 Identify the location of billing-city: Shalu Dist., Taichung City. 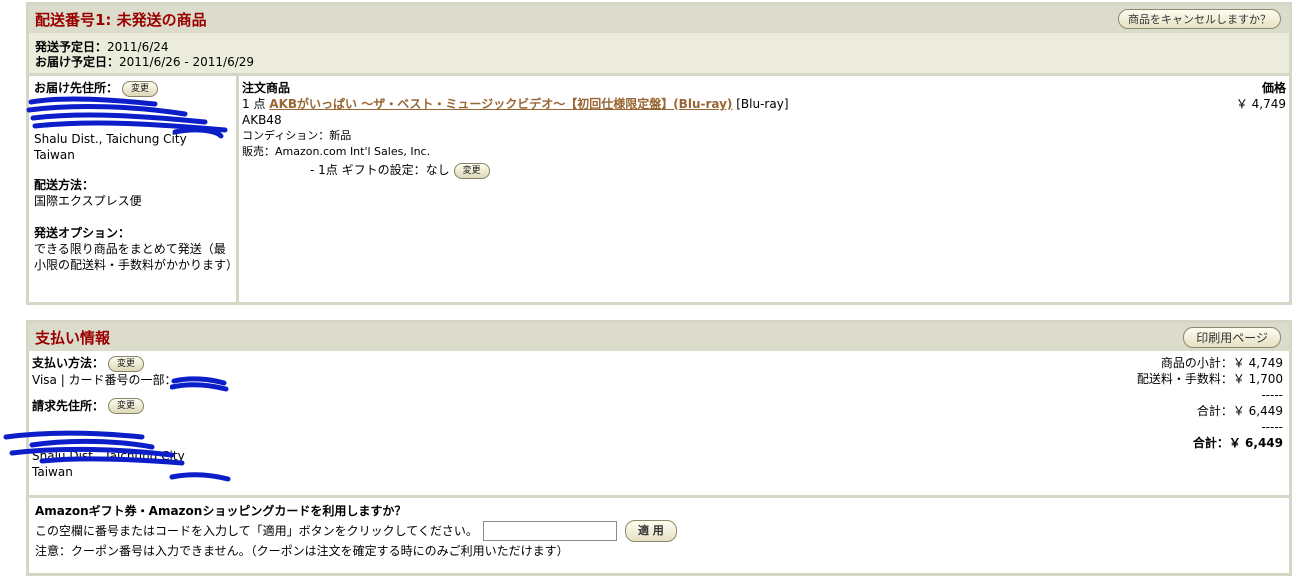
(108, 456).